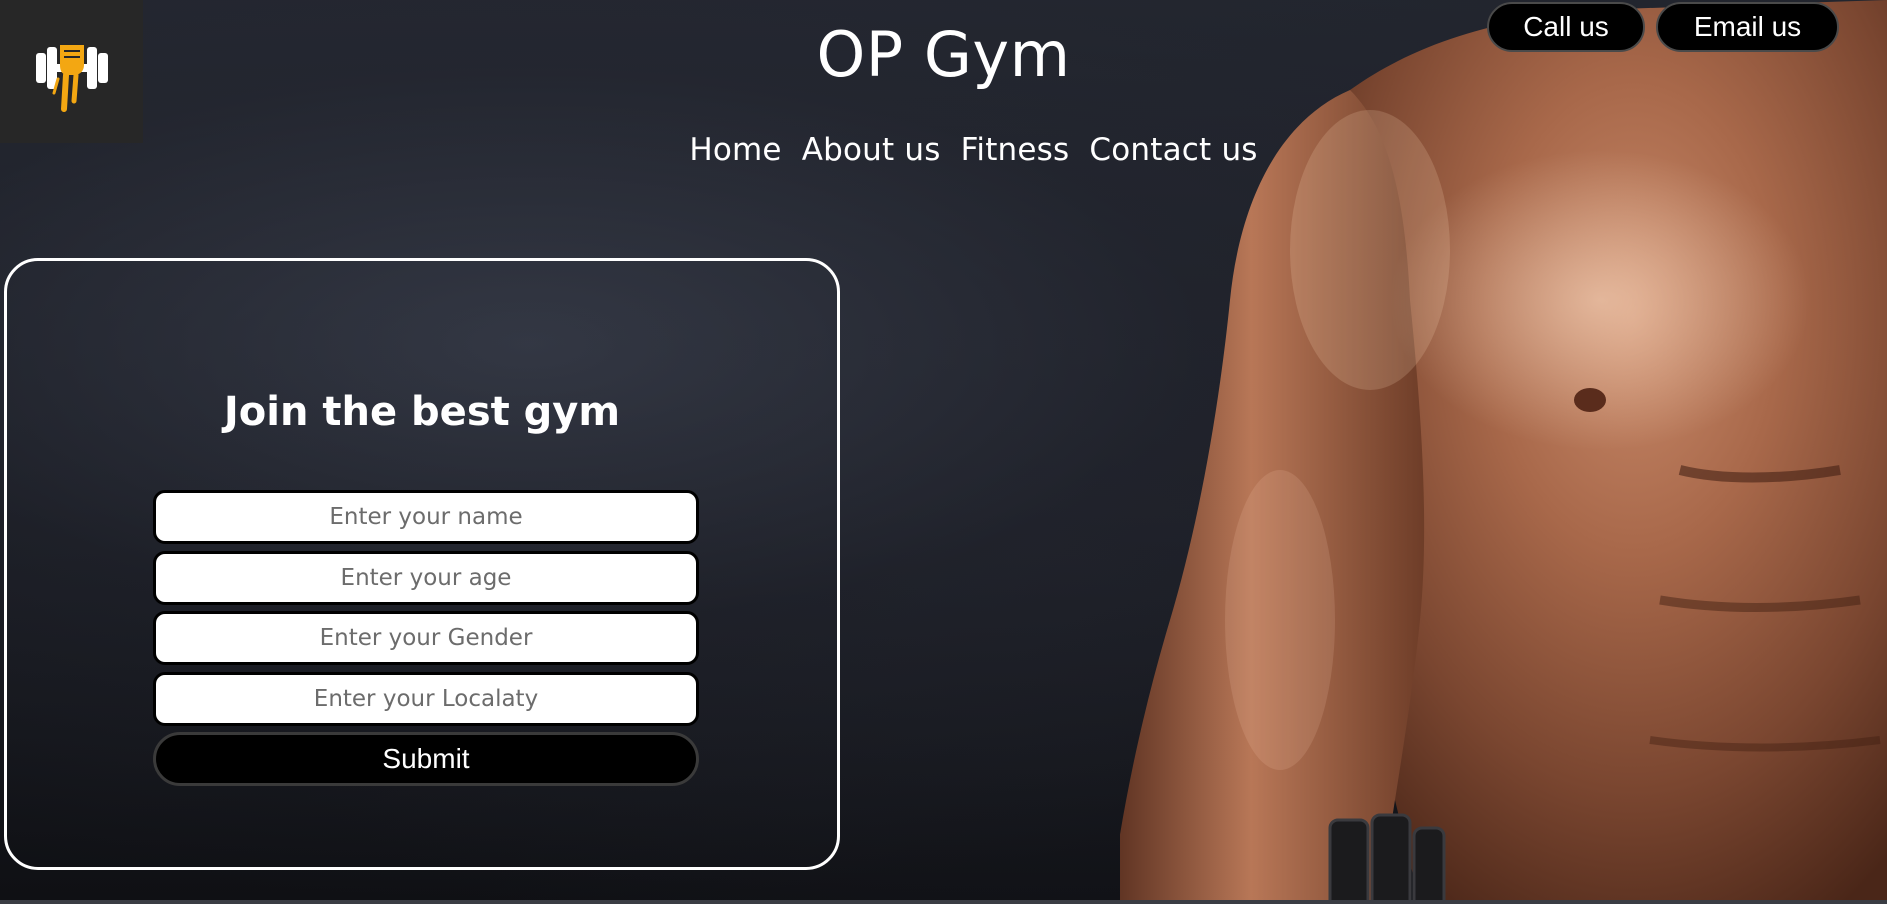  Describe the element at coordinates (943, 150) in the screenshot. I see `main-nav: Home About us Fitness Contact us` at that location.